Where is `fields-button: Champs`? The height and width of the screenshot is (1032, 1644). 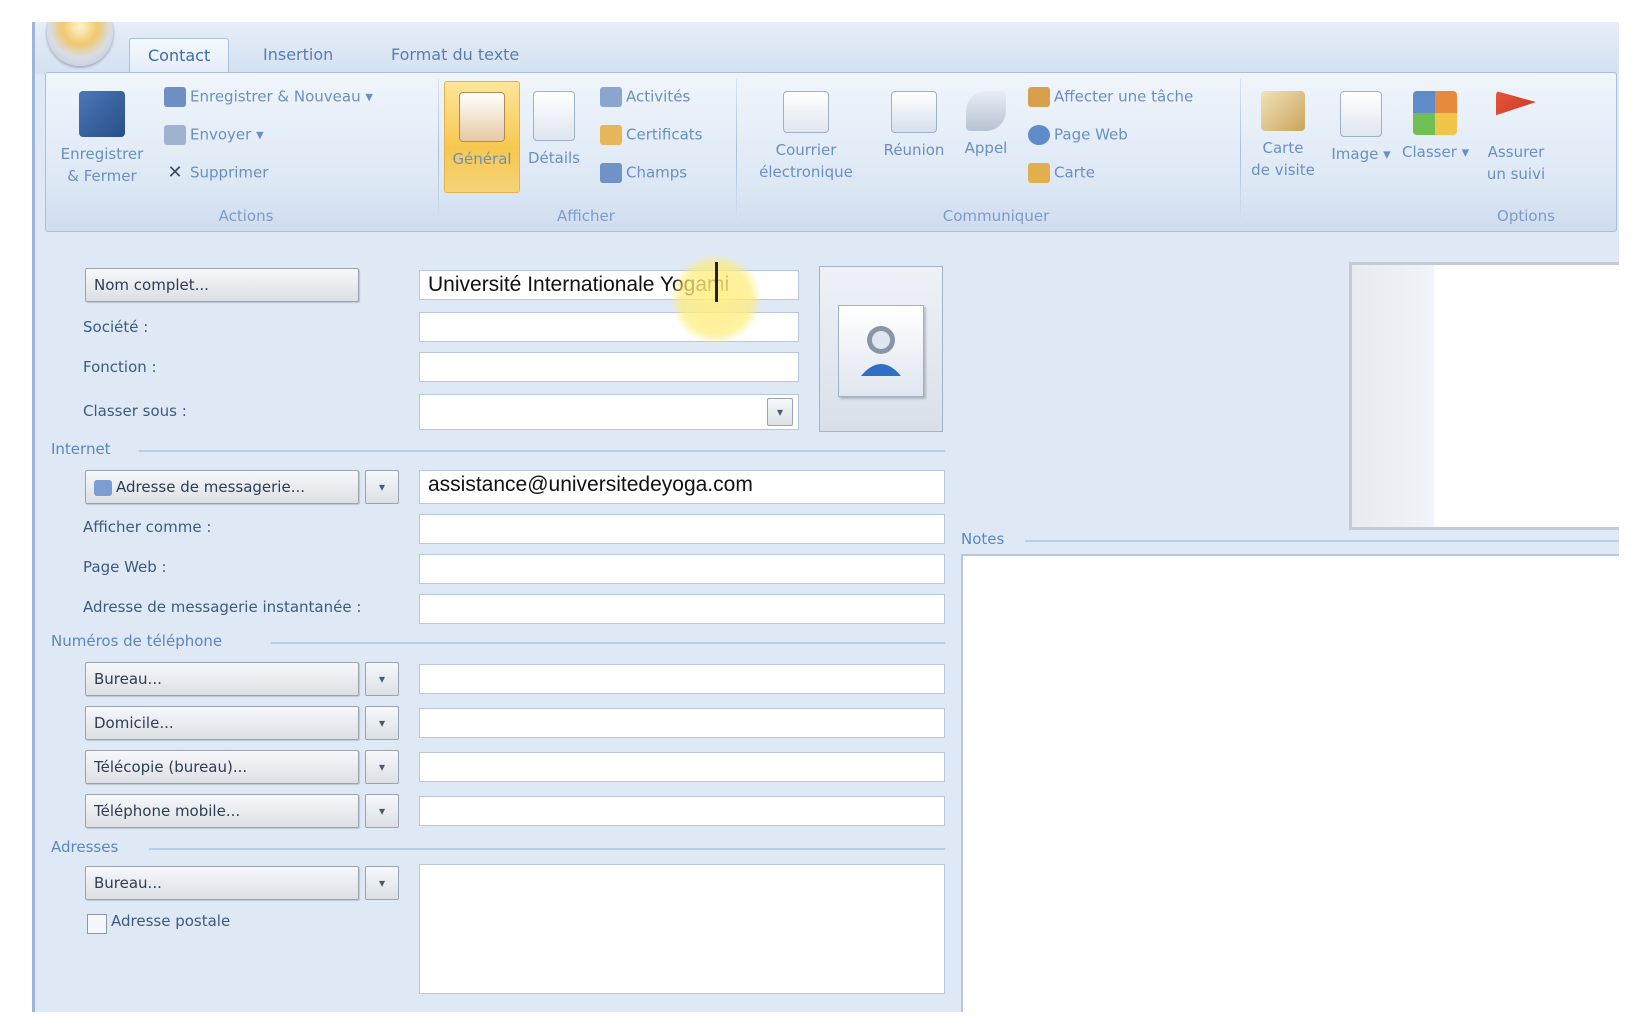 fields-button: Champs is located at coordinates (643, 173).